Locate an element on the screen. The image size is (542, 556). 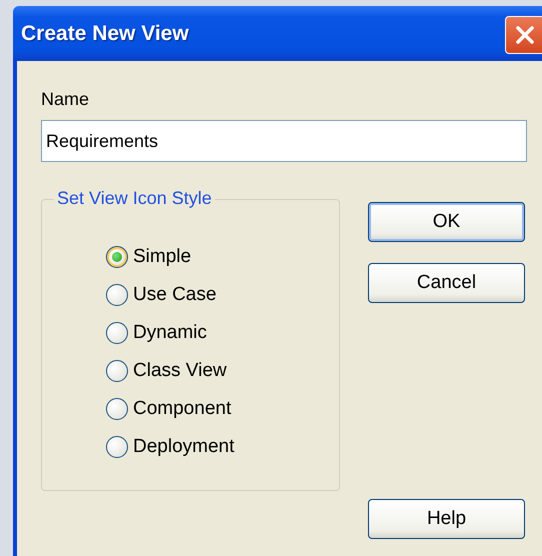
dialog-button: OK is located at coordinates (446, 222).